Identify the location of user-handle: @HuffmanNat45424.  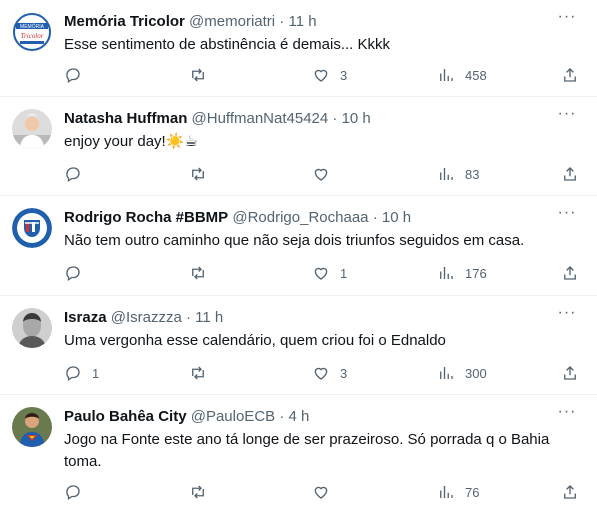
(260, 118).